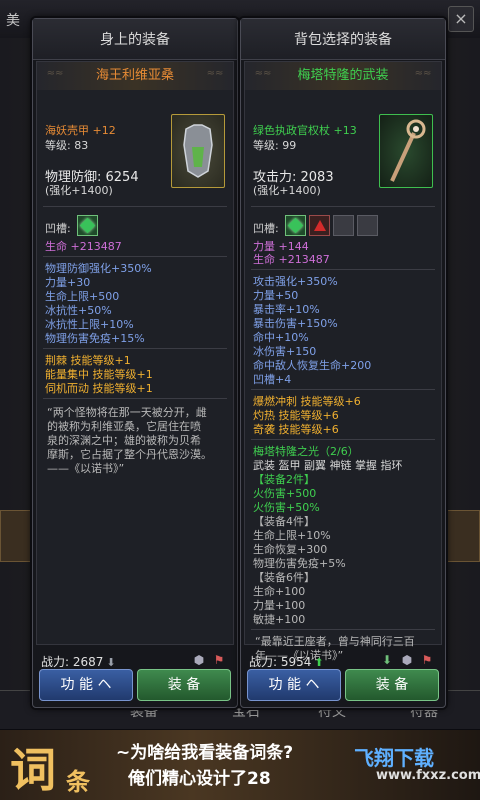  Describe the element at coordinates (281, 337) in the screenshot. I see `prop-line: 命中+10%` at that location.